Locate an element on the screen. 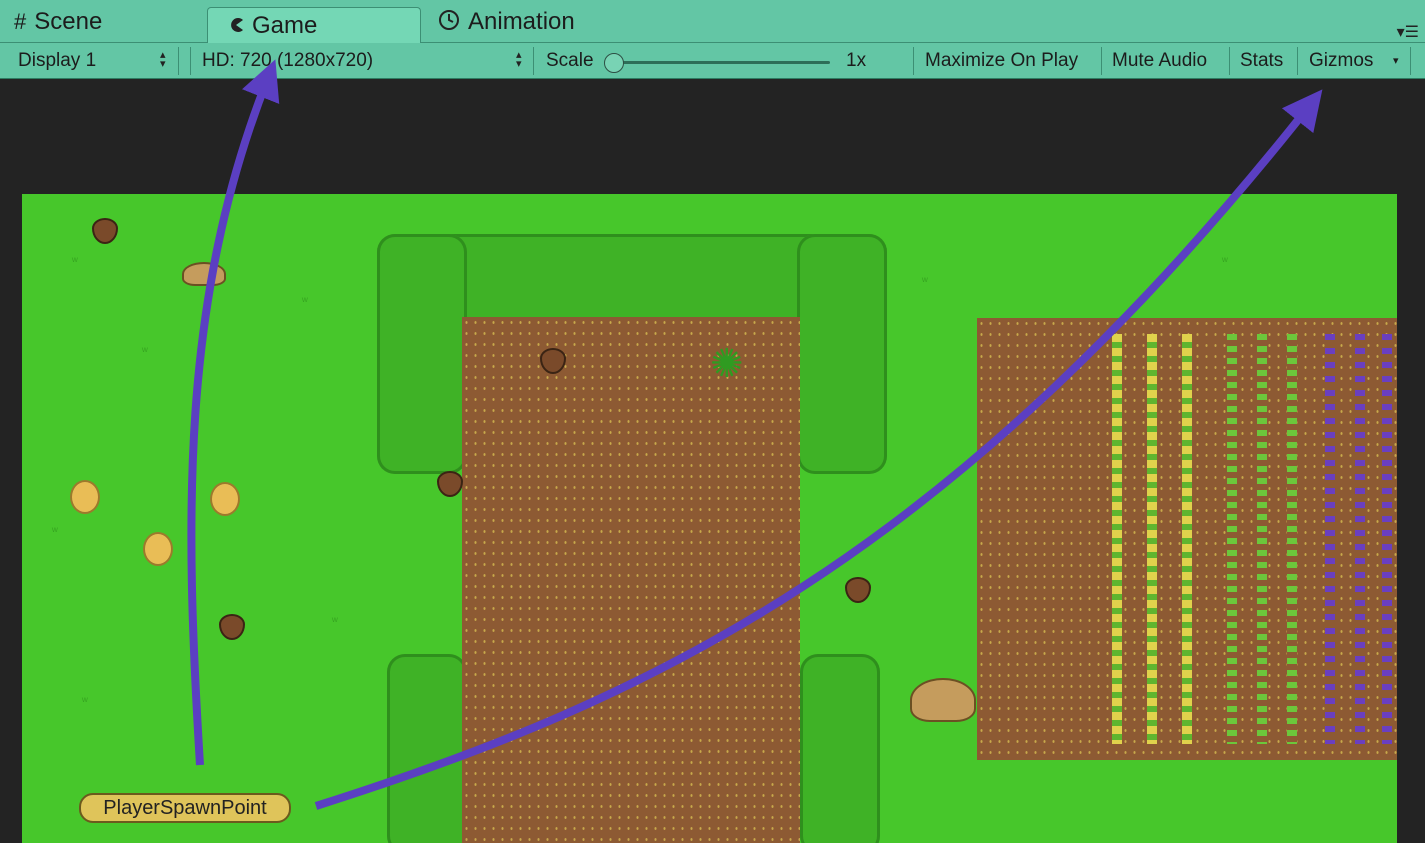  mute-audio-button: Mute Audio is located at coordinates (1159, 60).